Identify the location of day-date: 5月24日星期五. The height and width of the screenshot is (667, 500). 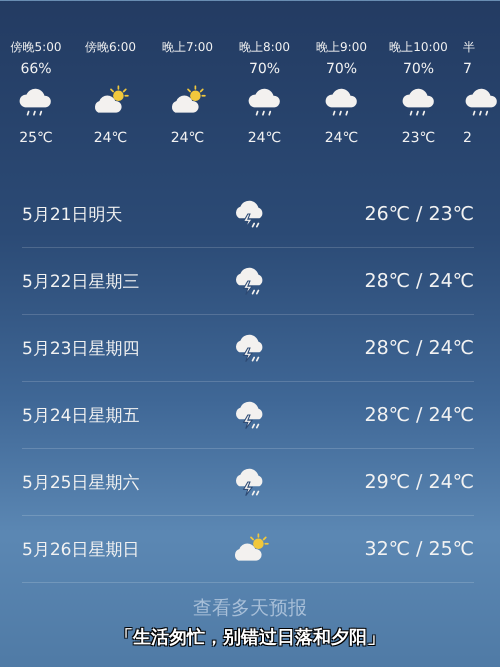
(81, 415).